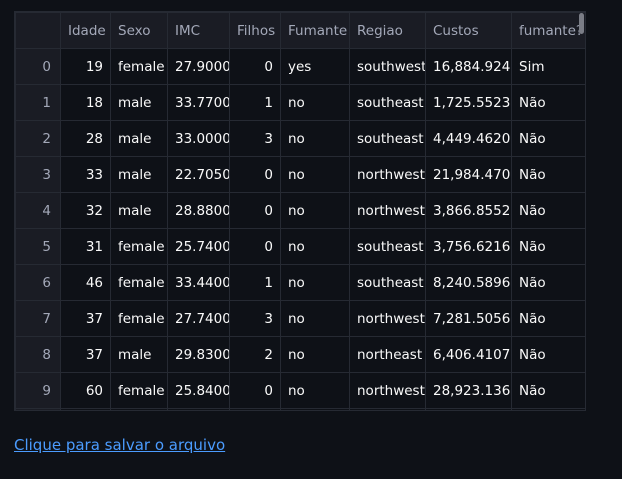  Describe the element at coordinates (85, 138) in the screenshot. I see `idade-cell: 28` at that location.